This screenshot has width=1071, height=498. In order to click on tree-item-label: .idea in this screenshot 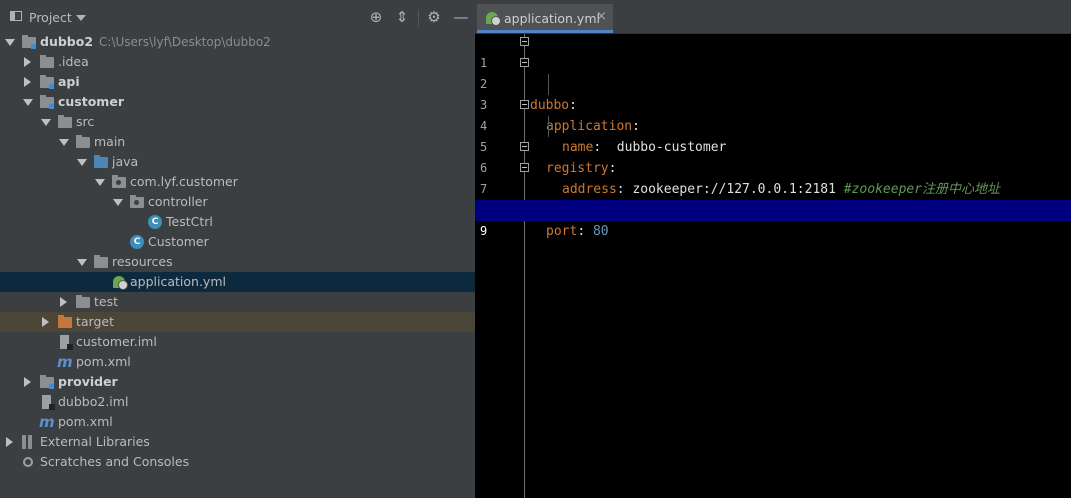, I will do `click(73, 61)`.